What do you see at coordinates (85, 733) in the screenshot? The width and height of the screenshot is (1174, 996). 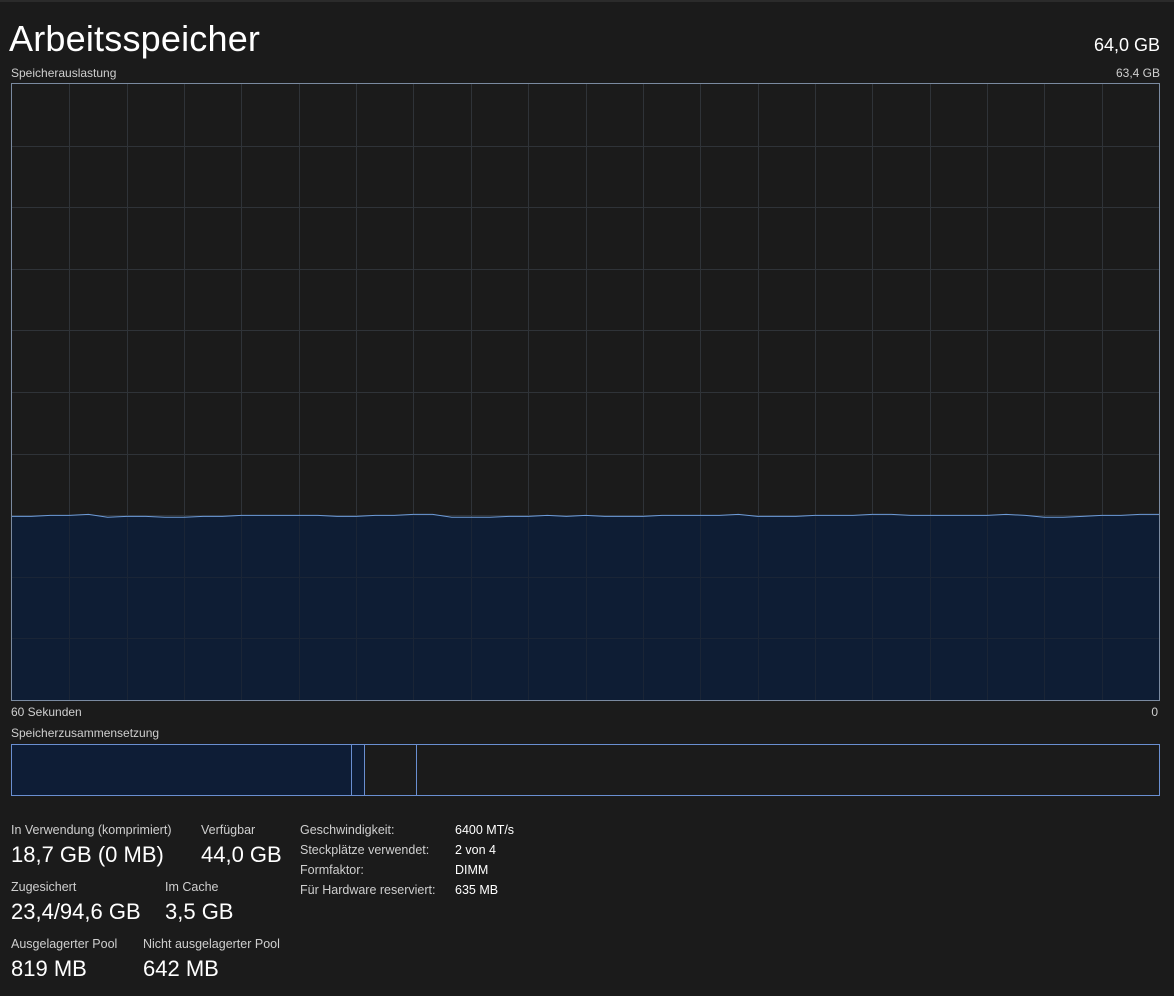 I see `composition-label: Speicherzusammensetzung` at bounding box center [85, 733].